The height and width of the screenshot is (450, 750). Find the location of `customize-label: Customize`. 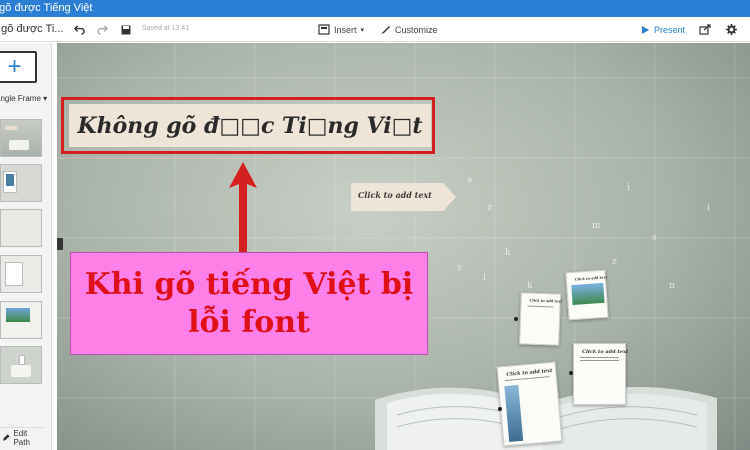

customize-label: Customize is located at coordinates (416, 29).